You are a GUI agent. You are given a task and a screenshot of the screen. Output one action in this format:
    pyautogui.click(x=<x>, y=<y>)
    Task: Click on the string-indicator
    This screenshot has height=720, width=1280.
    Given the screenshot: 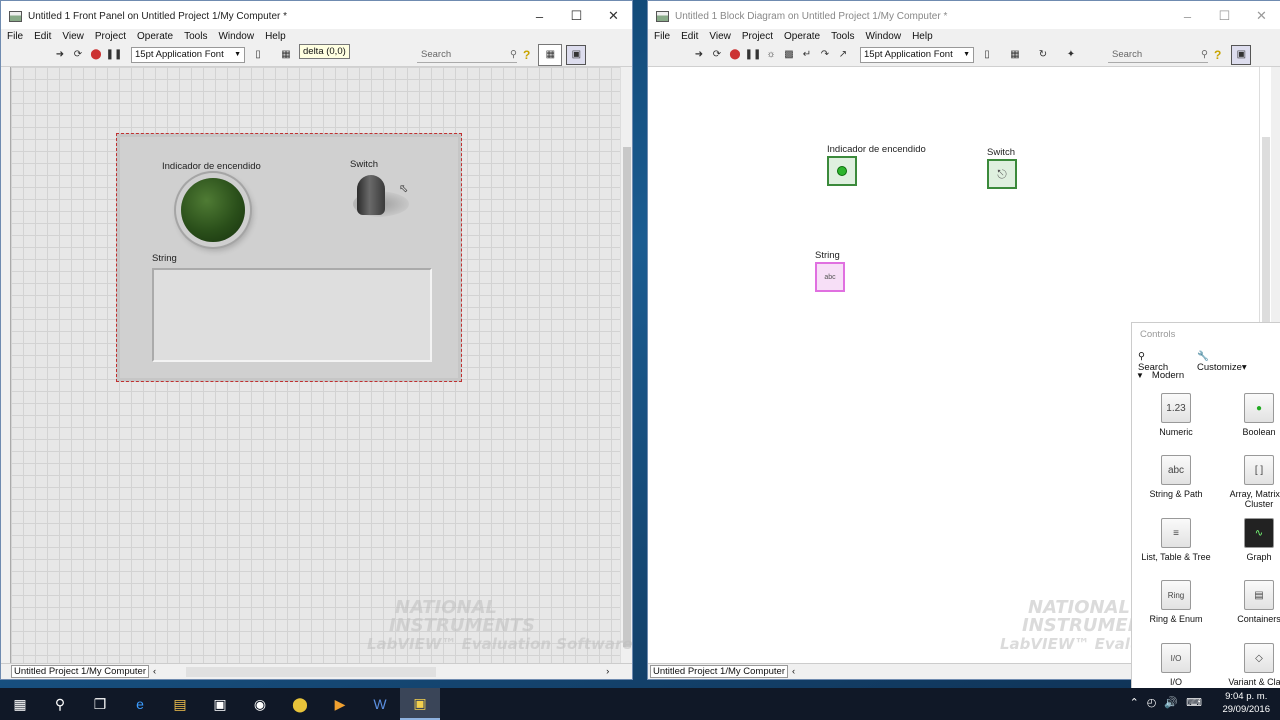 What is the action you would take?
    pyautogui.click(x=292, y=315)
    